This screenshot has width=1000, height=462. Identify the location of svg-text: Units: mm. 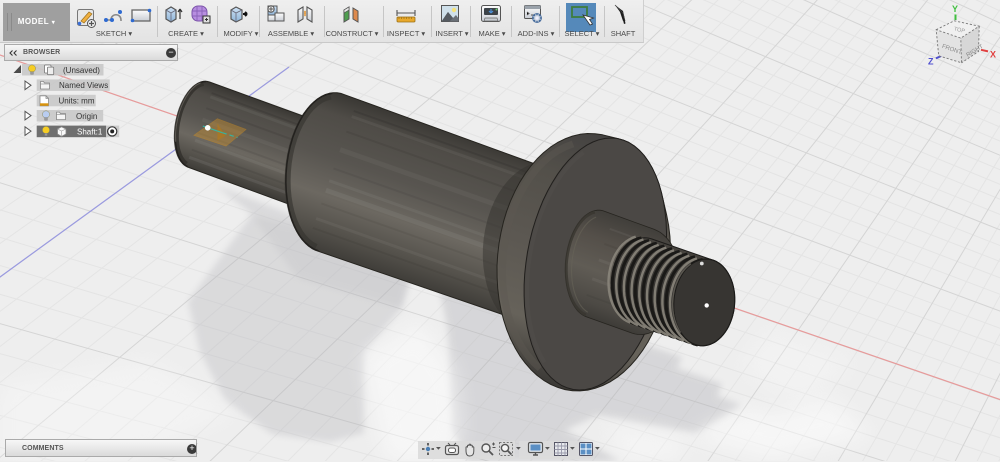
(77, 100).